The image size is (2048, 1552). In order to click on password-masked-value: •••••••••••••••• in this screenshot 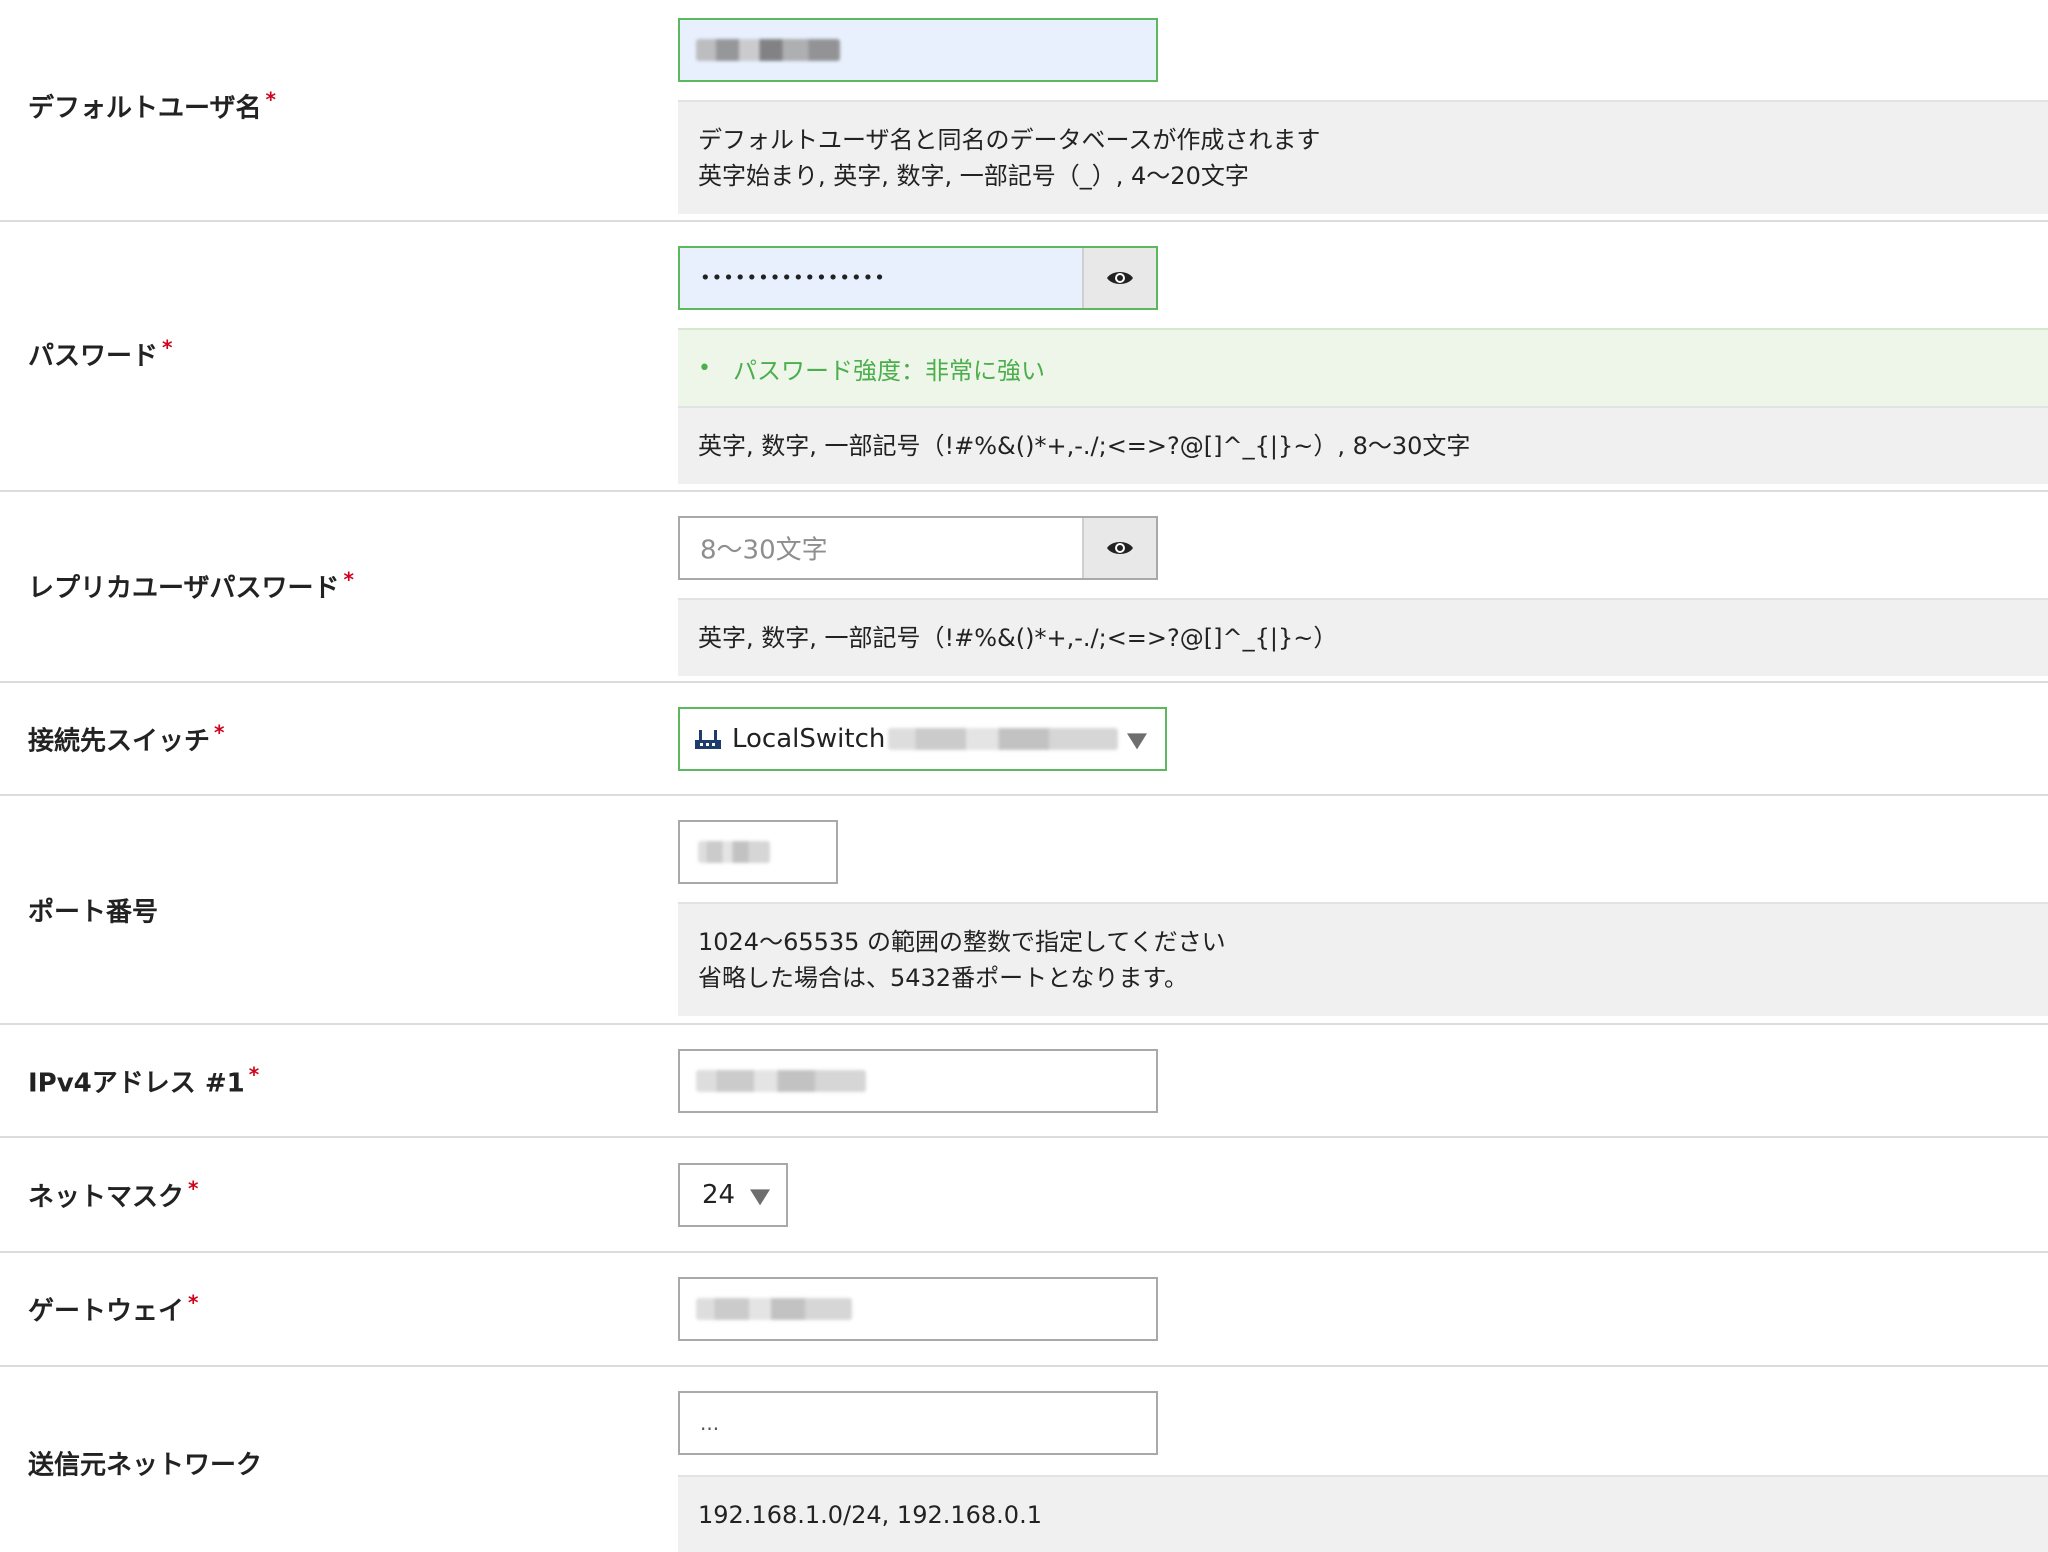, I will do `click(793, 278)`.